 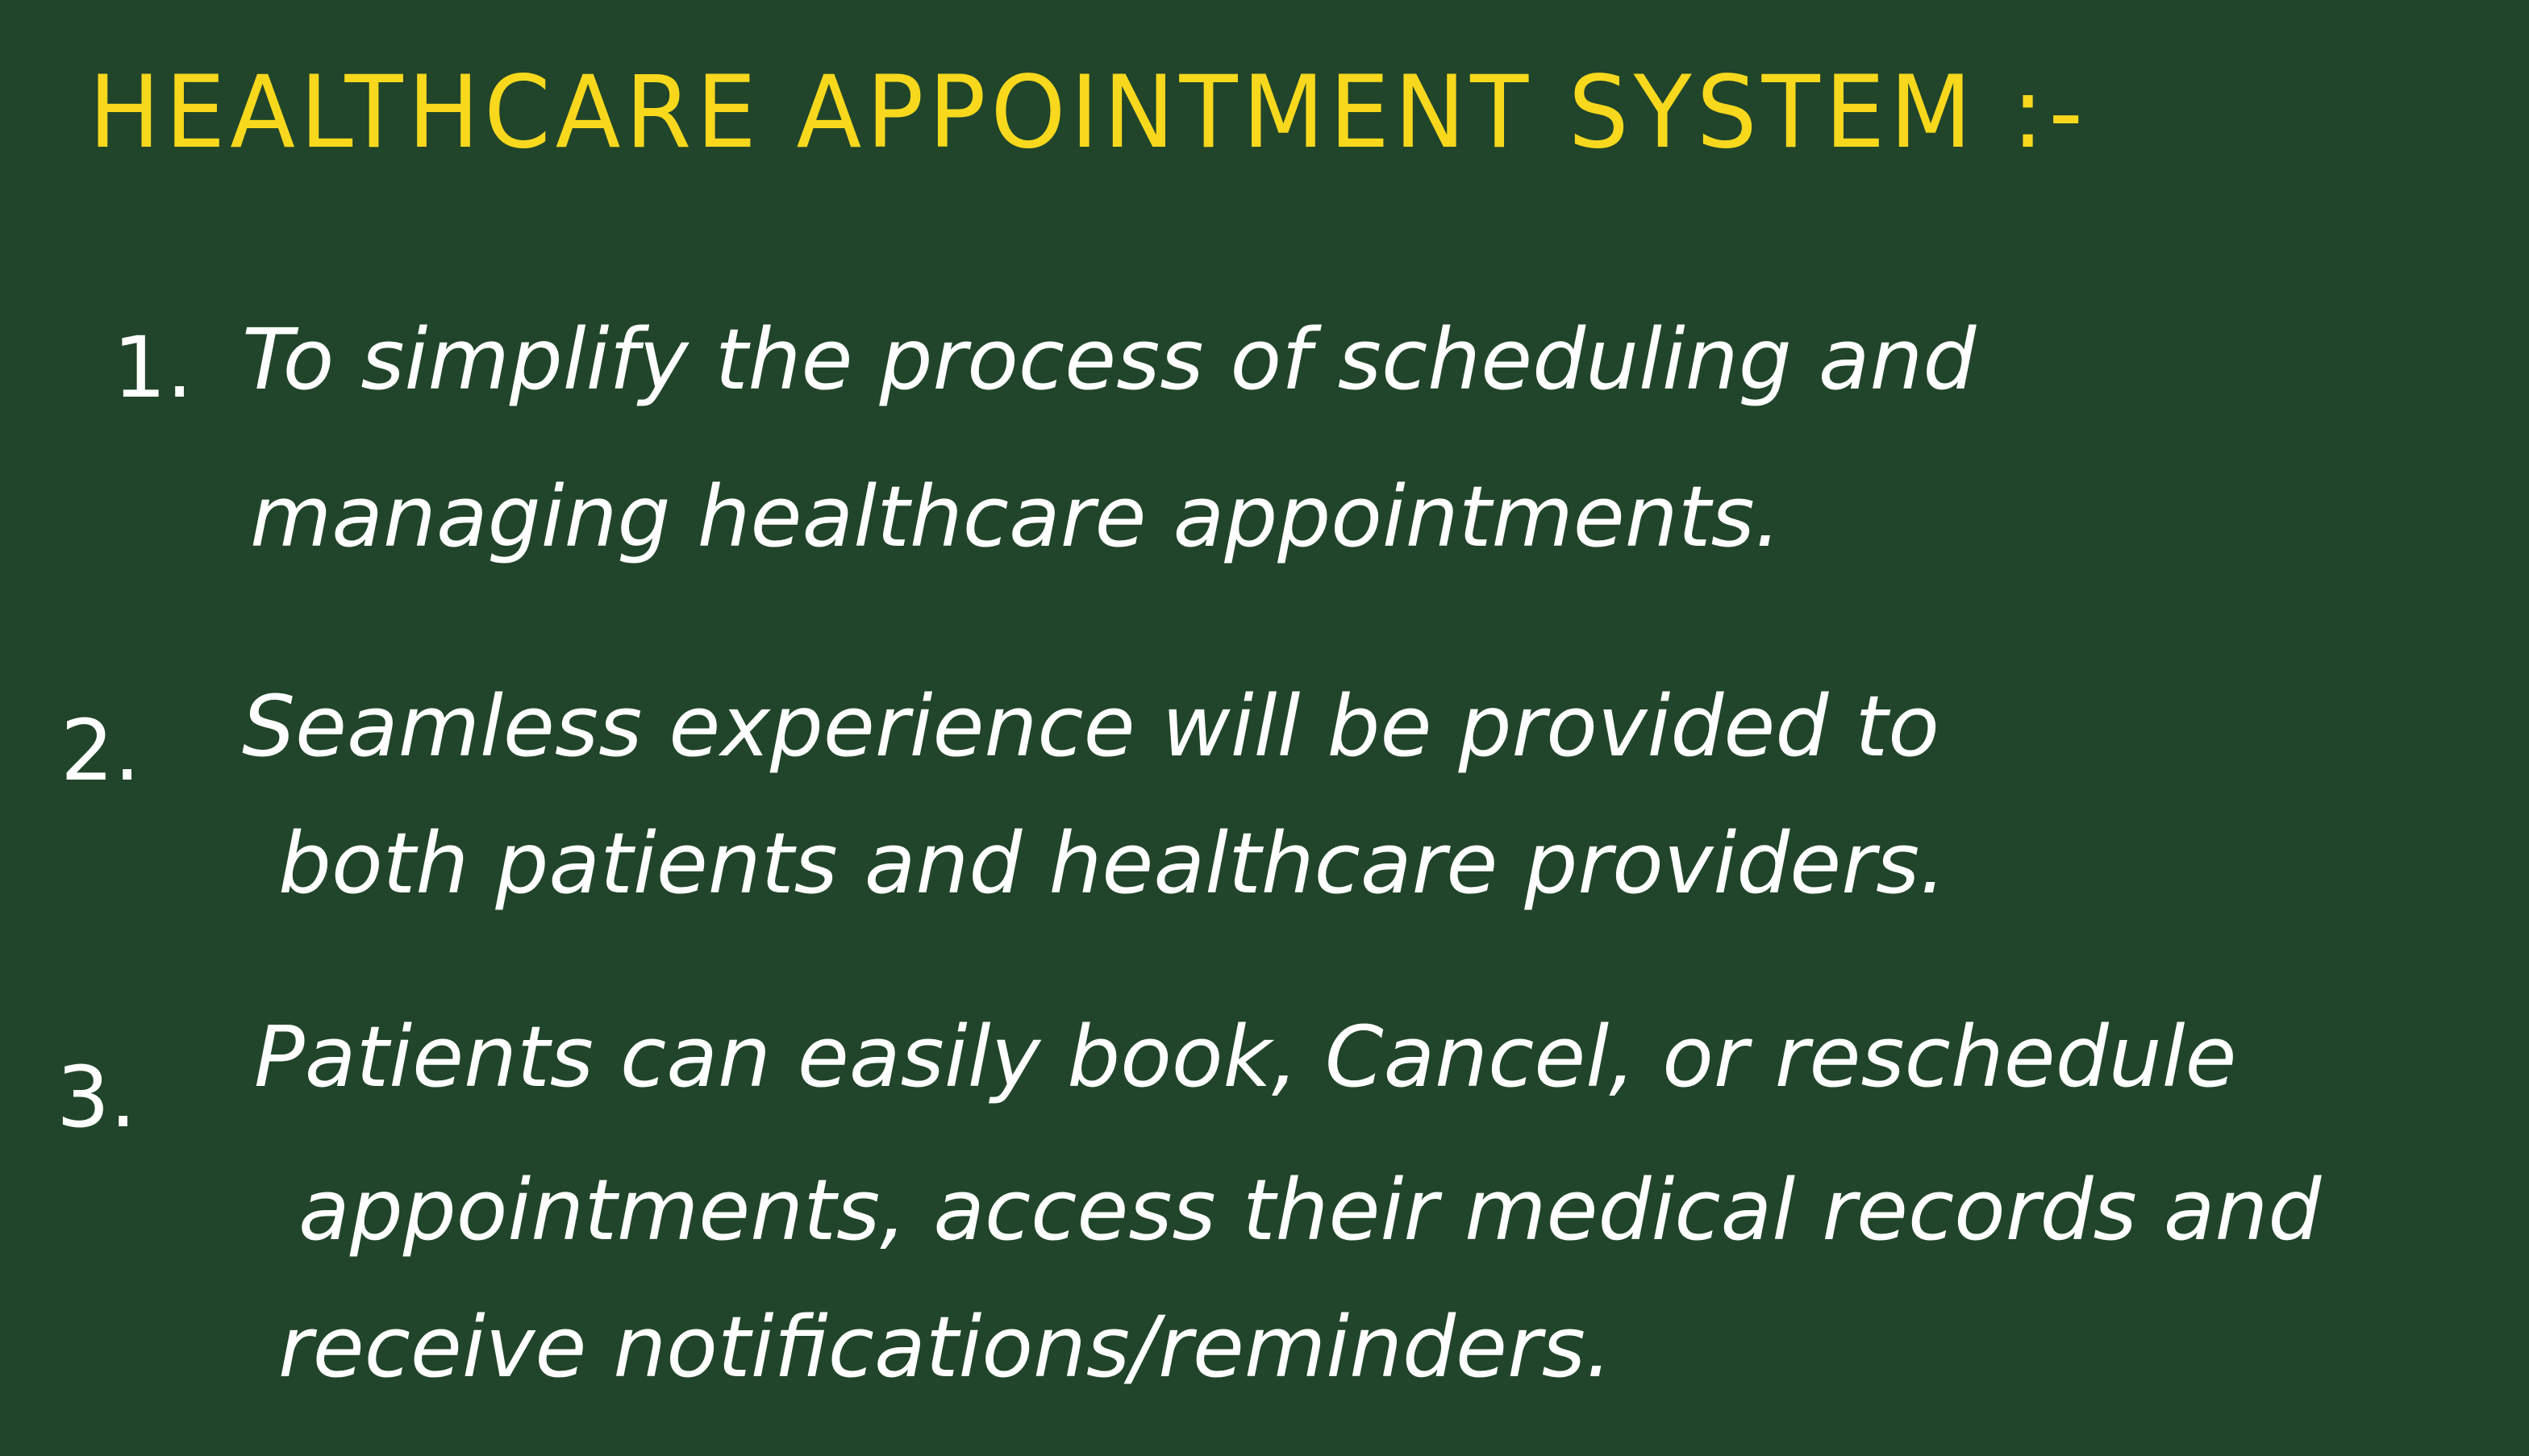 What do you see at coordinates (100, 750) in the screenshot?
I see `point-2-number: 2.` at bounding box center [100, 750].